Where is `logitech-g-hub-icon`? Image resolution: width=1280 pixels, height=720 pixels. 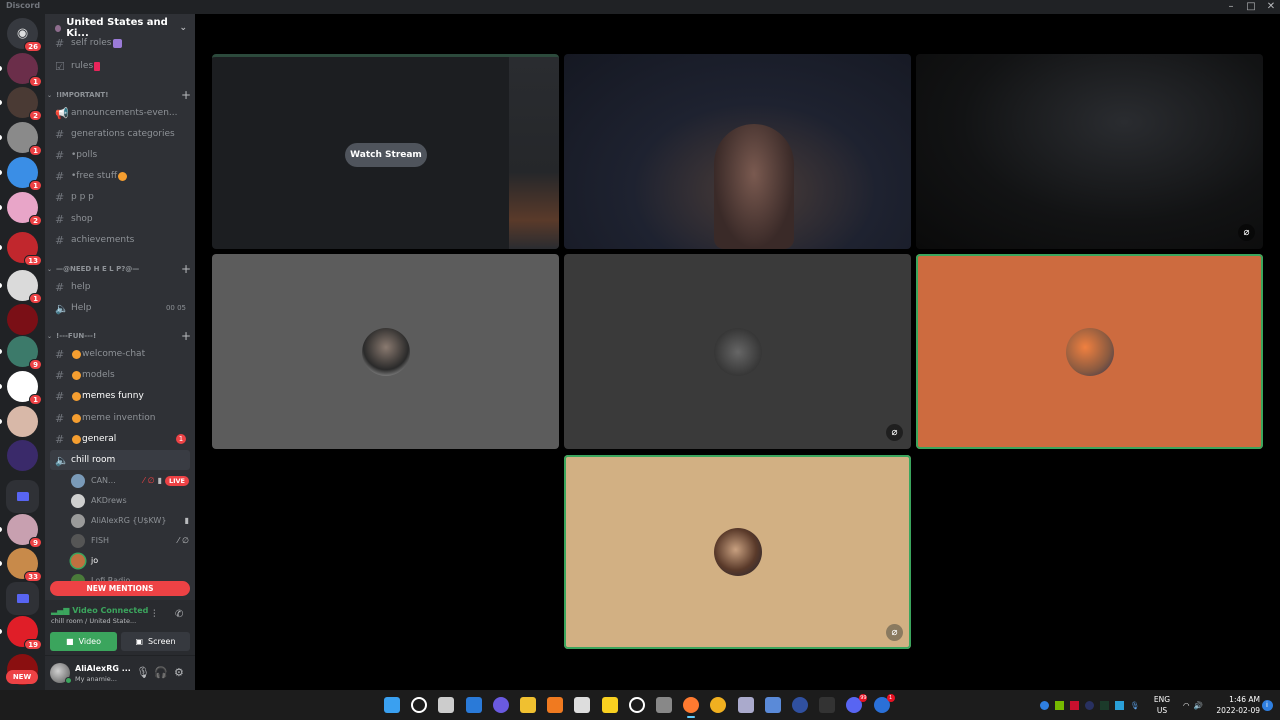 logitech-g-hub-icon is located at coordinates (636, 705).